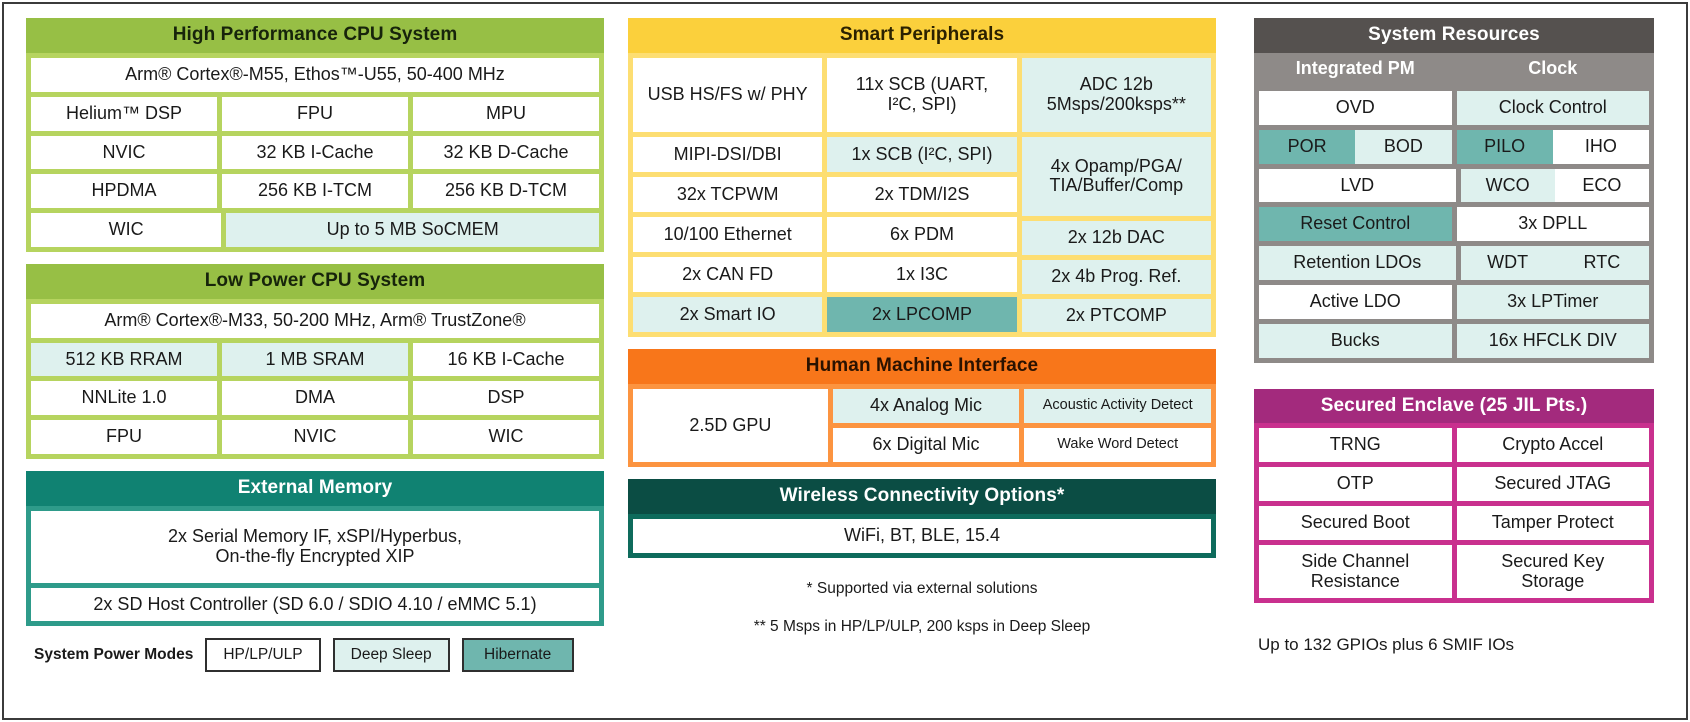 This screenshot has height=722, width=1690. I want to click on hp-cpu-row-2: NVIC 32 KB I-Cache 32 KB D-Cache, so click(315, 152).